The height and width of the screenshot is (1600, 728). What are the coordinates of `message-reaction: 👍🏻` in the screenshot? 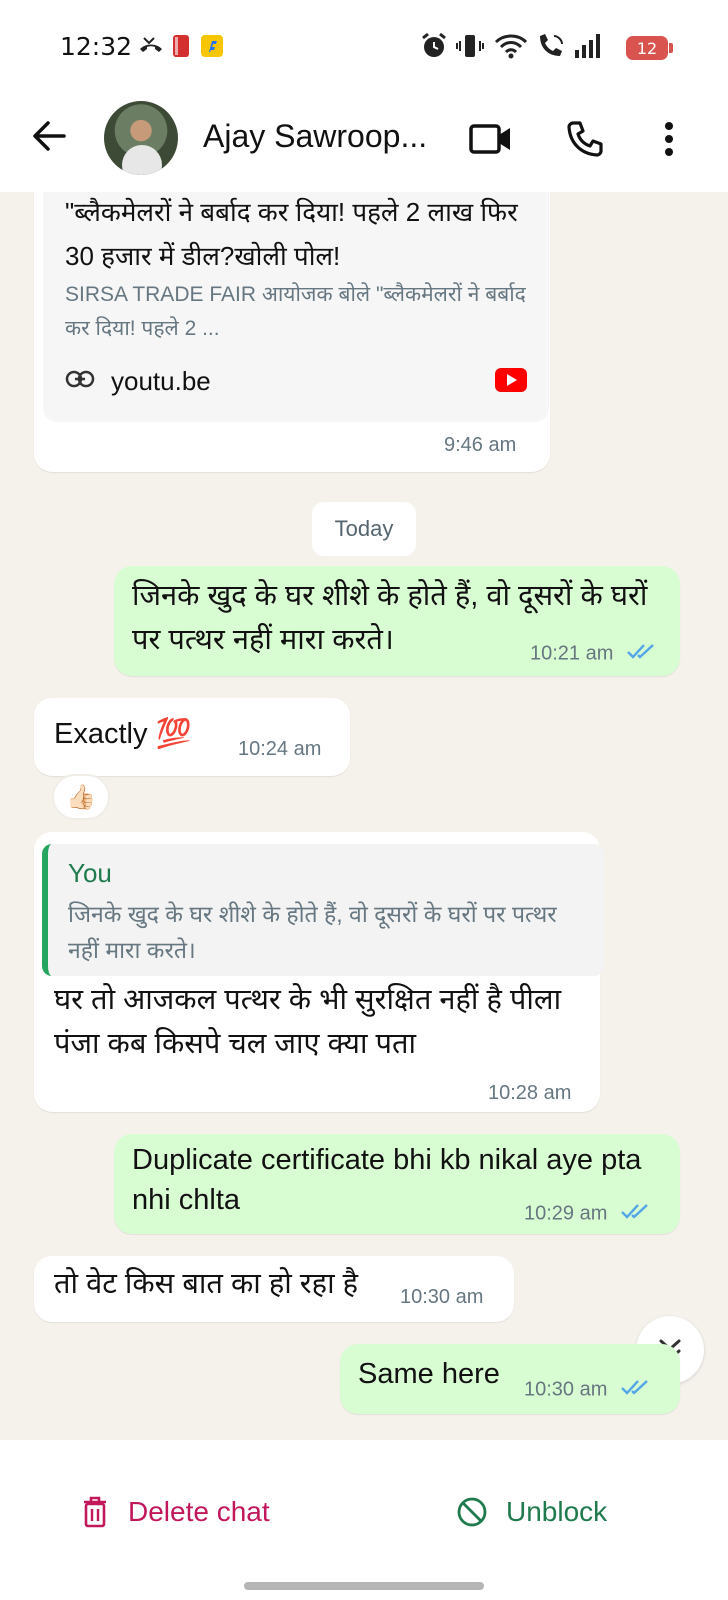 It's located at (81, 797).